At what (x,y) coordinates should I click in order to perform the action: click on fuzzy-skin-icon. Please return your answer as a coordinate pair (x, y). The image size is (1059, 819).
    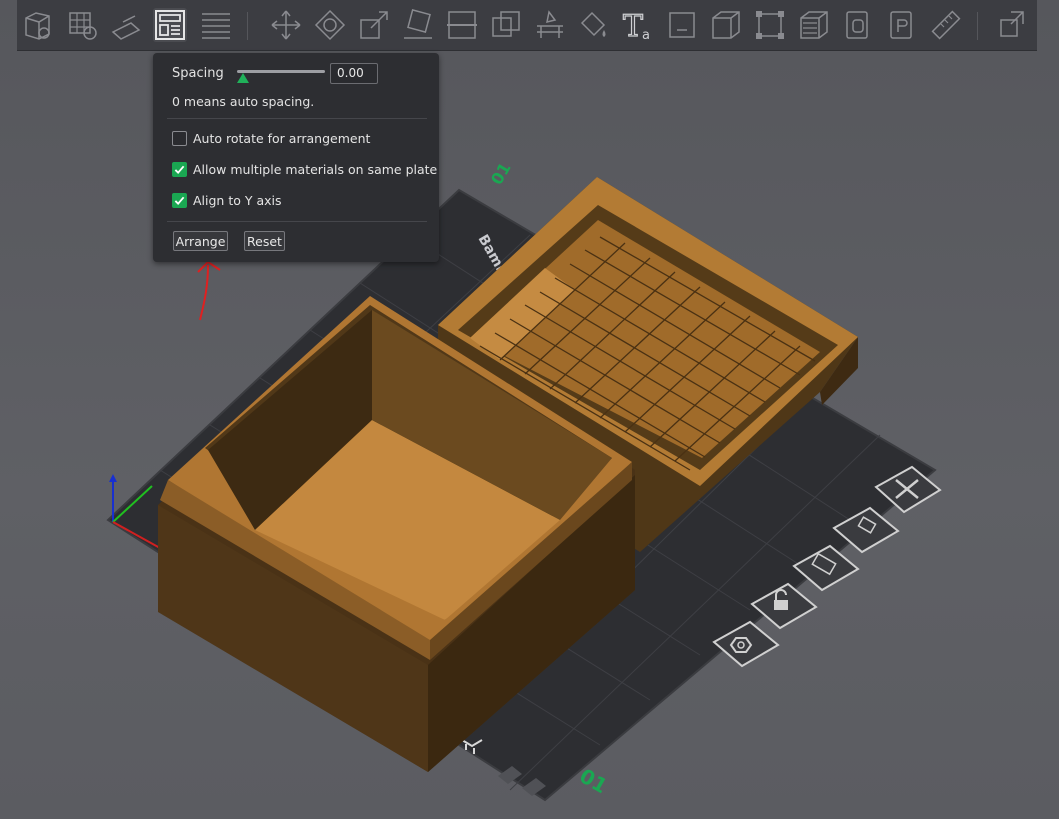
    Looking at the image, I should click on (858, 25).